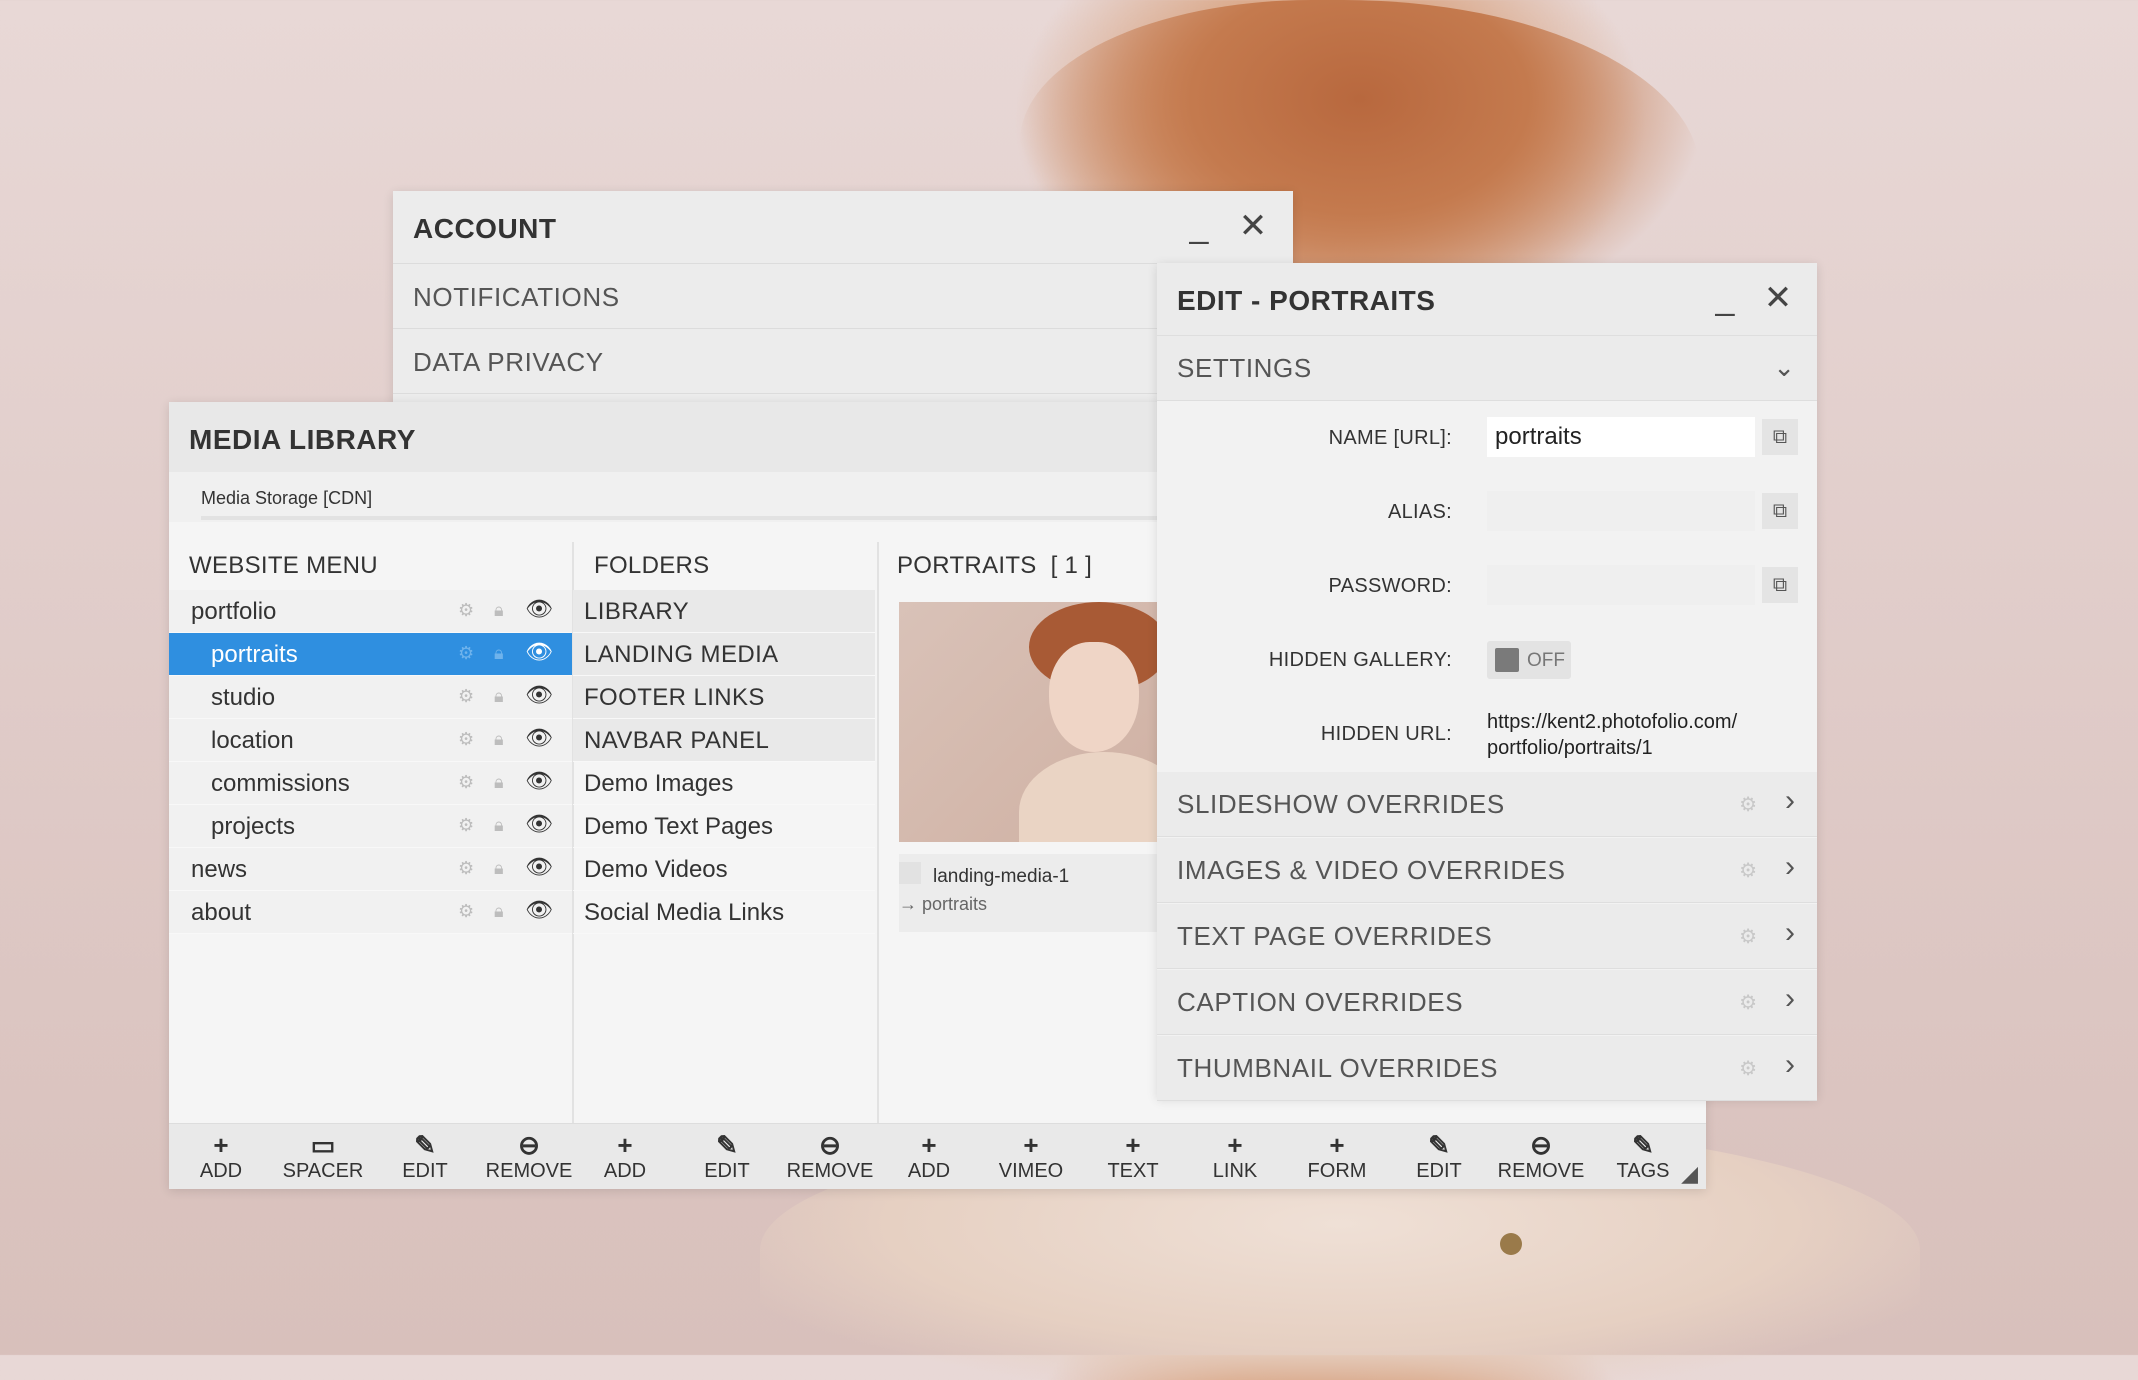 Image resolution: width=2138 pixels, height=1380 pixels. Describe the element at coordinates (724, 912) in the screenshot. I see `folder-item-social-media-links: Social Media Links` at that location.